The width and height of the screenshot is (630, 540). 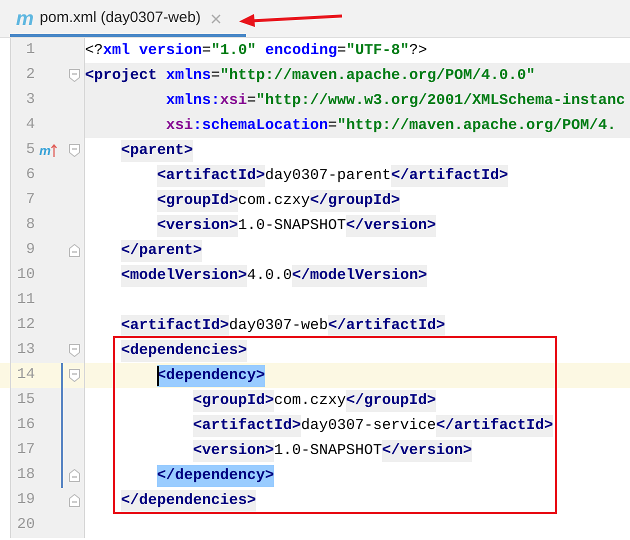 I want to click on line-number: 5, so click(x=29, y=150).